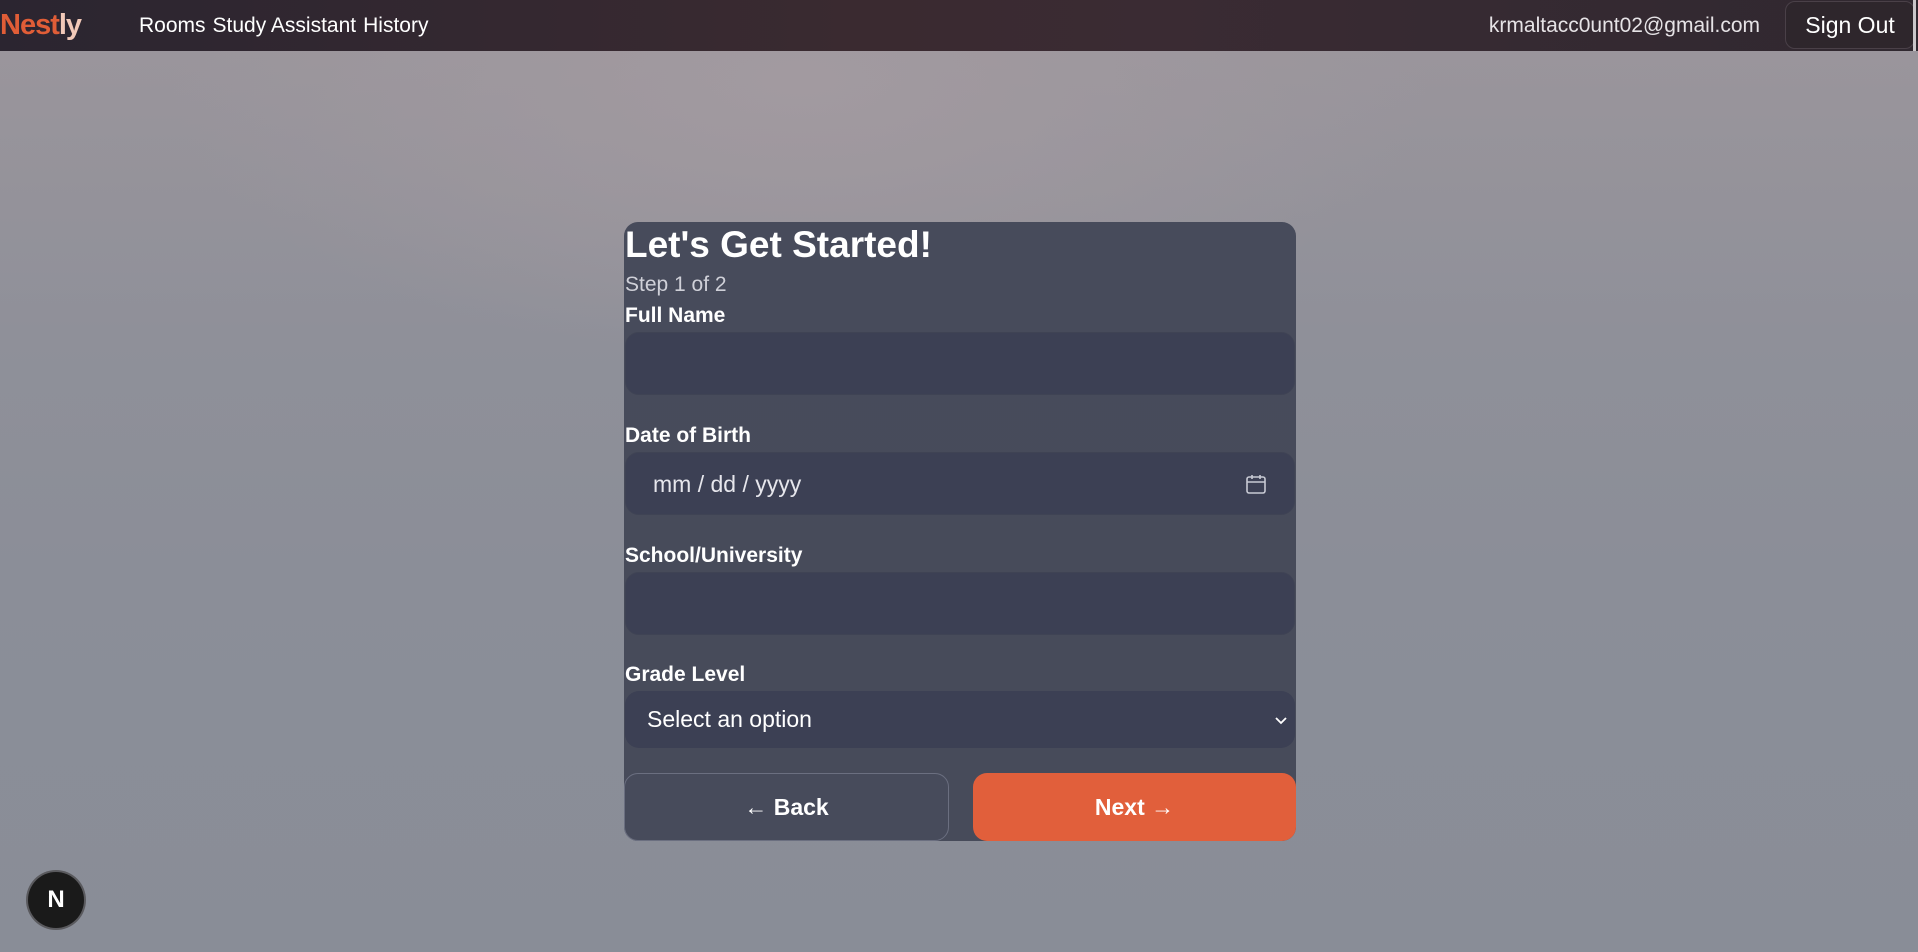  What do you see at coordinates (1281, 721) in the screenshot?
I see `chevron-down-icon` at bounding box center [1281, 721].